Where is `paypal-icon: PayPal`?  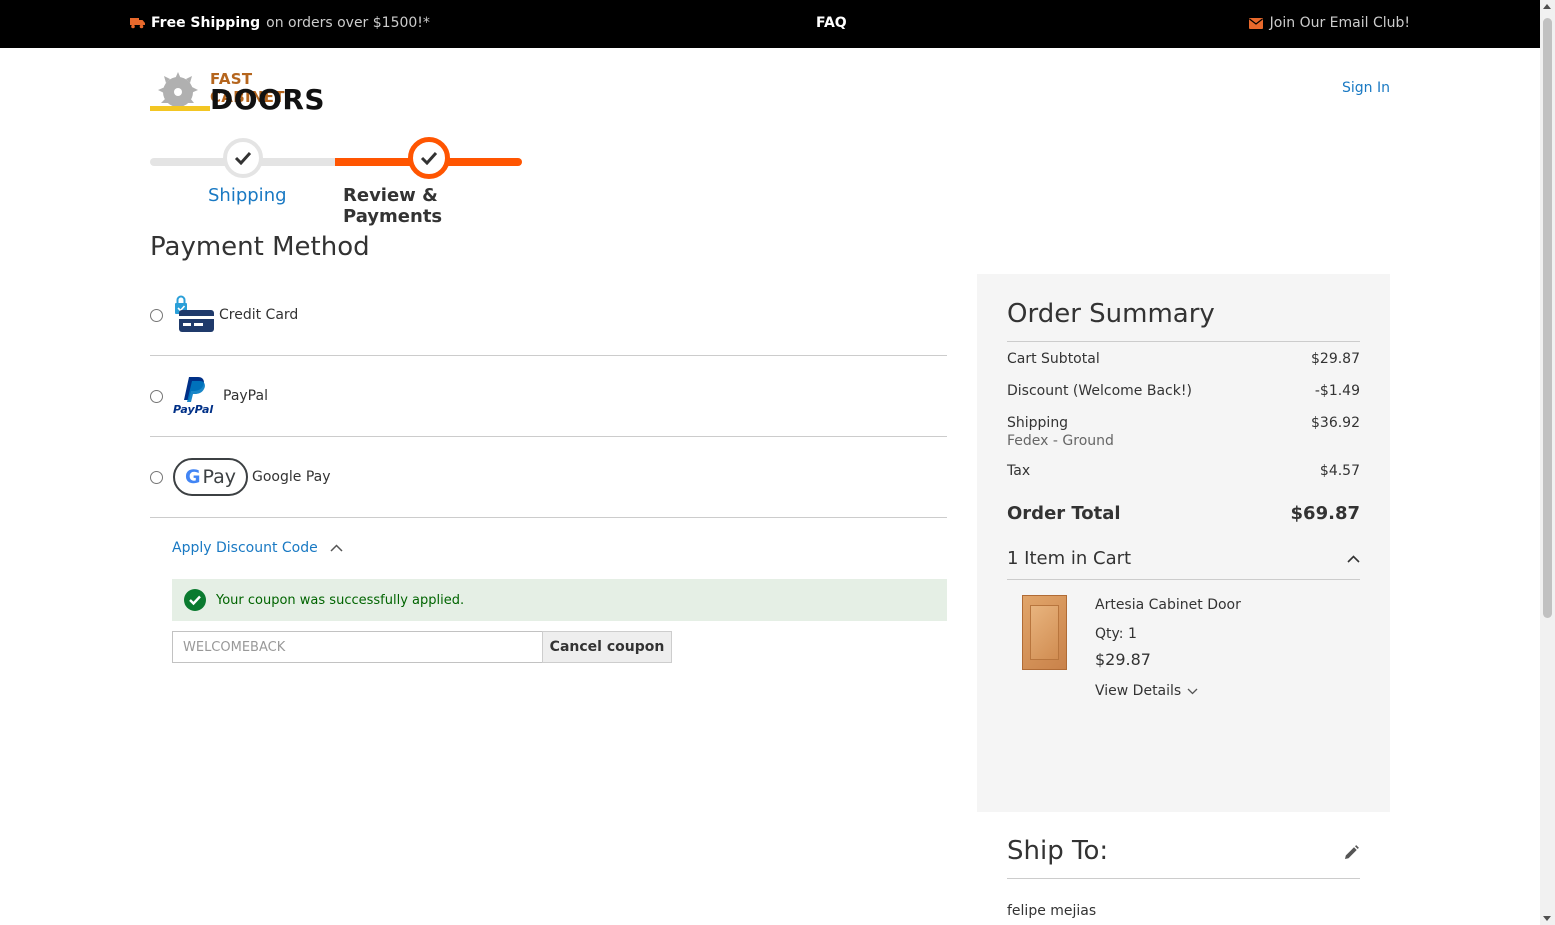
paypal-icon: PayPal is located at coordinates (193, 396).